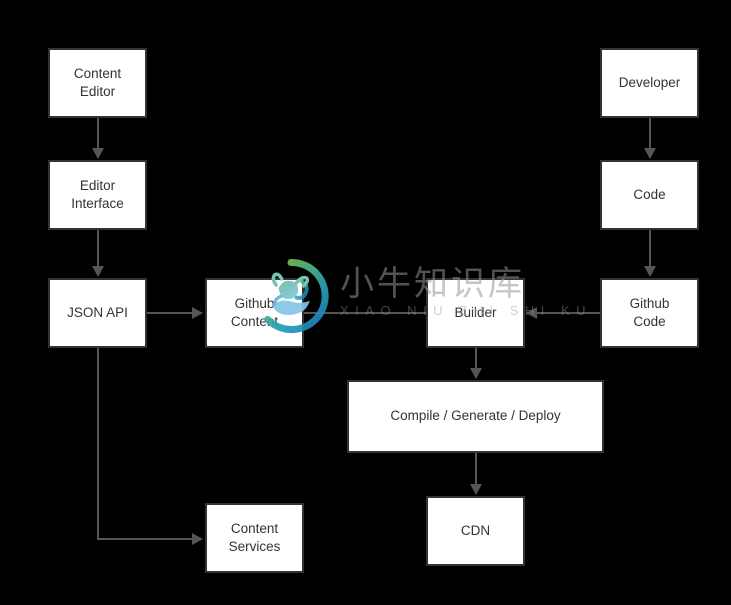  What do you see at coordinates (254, 313) in the screenshot?
I see `node-github-content: Github Content` at bounding box center [254, 313].